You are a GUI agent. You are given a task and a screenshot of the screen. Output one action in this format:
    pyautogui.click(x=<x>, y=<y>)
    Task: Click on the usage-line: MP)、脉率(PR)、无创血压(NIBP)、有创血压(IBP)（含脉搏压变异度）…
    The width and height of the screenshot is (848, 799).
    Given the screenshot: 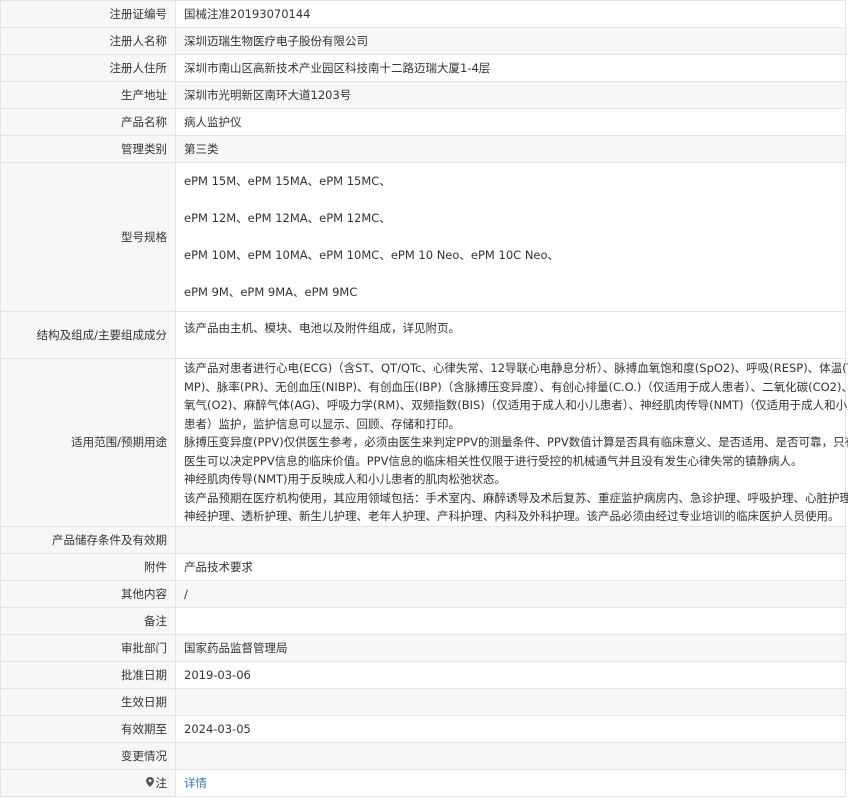 What is the action you would take?
    pyautogui.click(x=516, y=386)
    